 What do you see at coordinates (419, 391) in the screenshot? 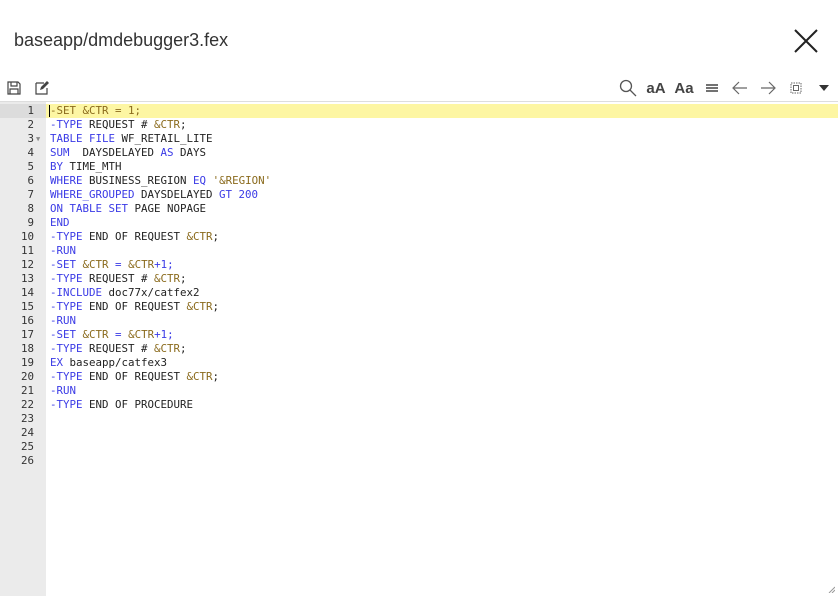
I see `code-line: 21 -RUN` at bounding box center [419, 391].